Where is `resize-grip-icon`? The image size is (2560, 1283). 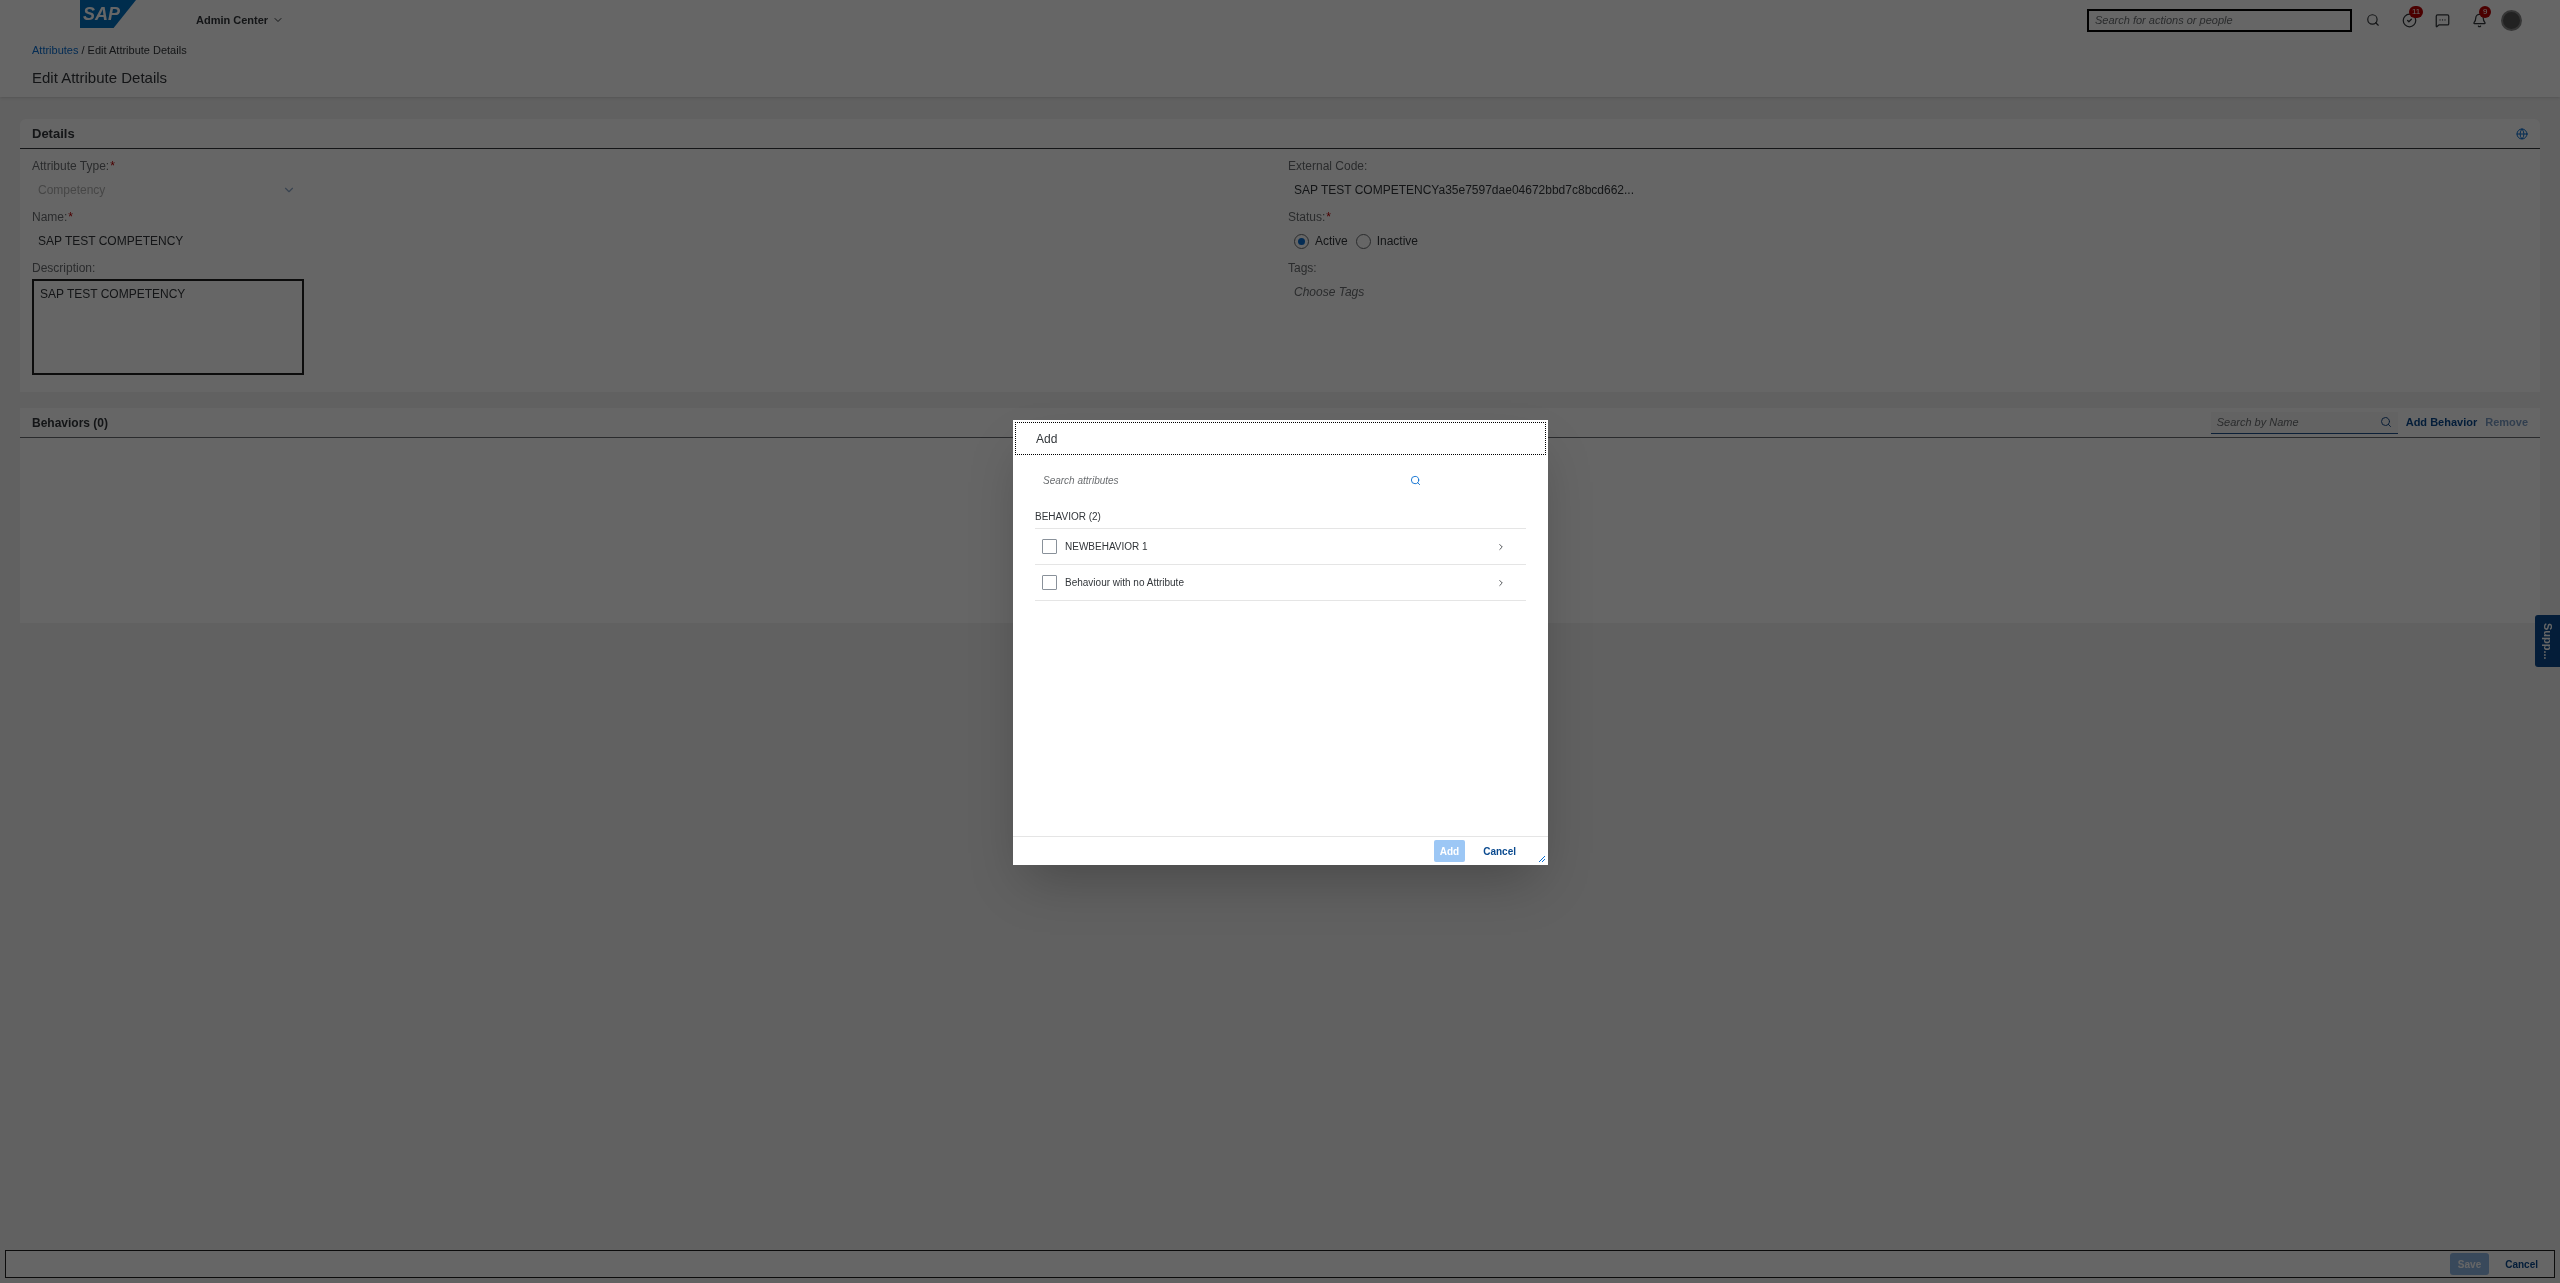
resize-grip-icon is located at coordinates (1542, 859).